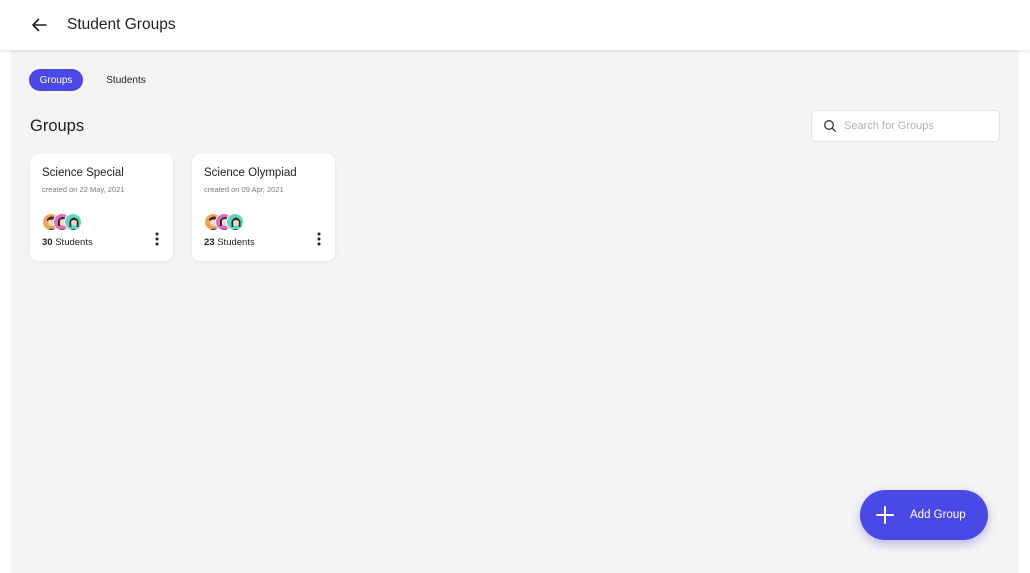 Image resolution: width=1030 pixels, height=573 pixels. What do you see at coordinates (244, 189) in the screenshot?
I see `group-created-date: created on 09 Apr, 2021` at bounding box center [244, 189].